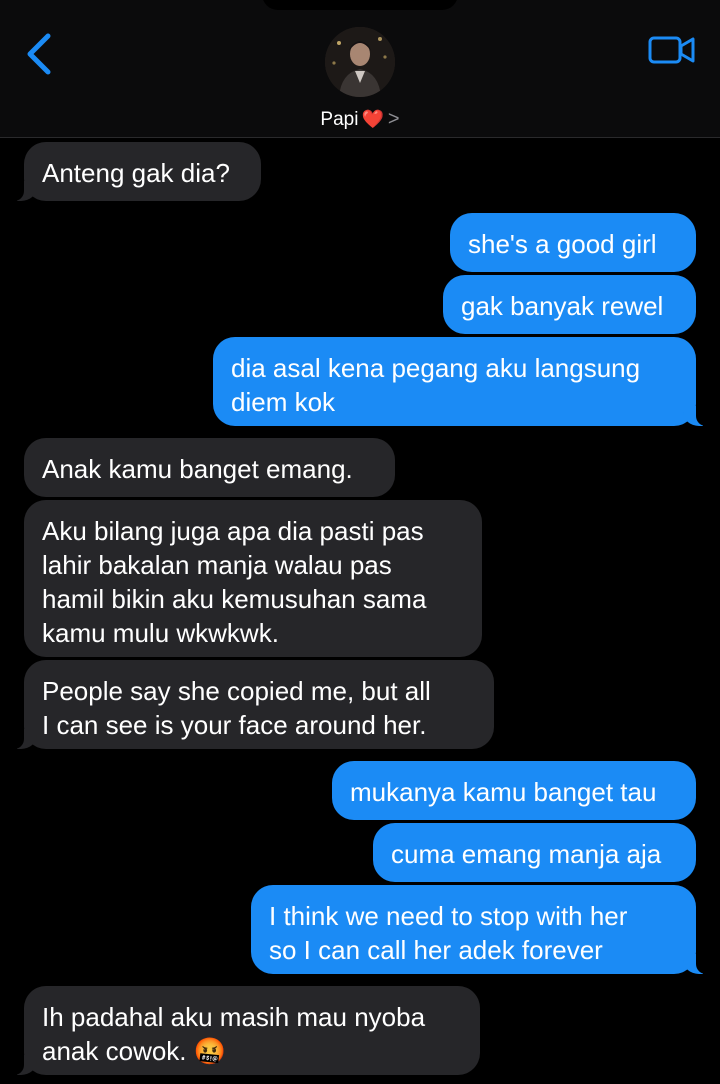 The height and width of the screenshot is (1084, 720). I want to click on message-bubble-received: Anteng gak dia?, so click(136, 171).